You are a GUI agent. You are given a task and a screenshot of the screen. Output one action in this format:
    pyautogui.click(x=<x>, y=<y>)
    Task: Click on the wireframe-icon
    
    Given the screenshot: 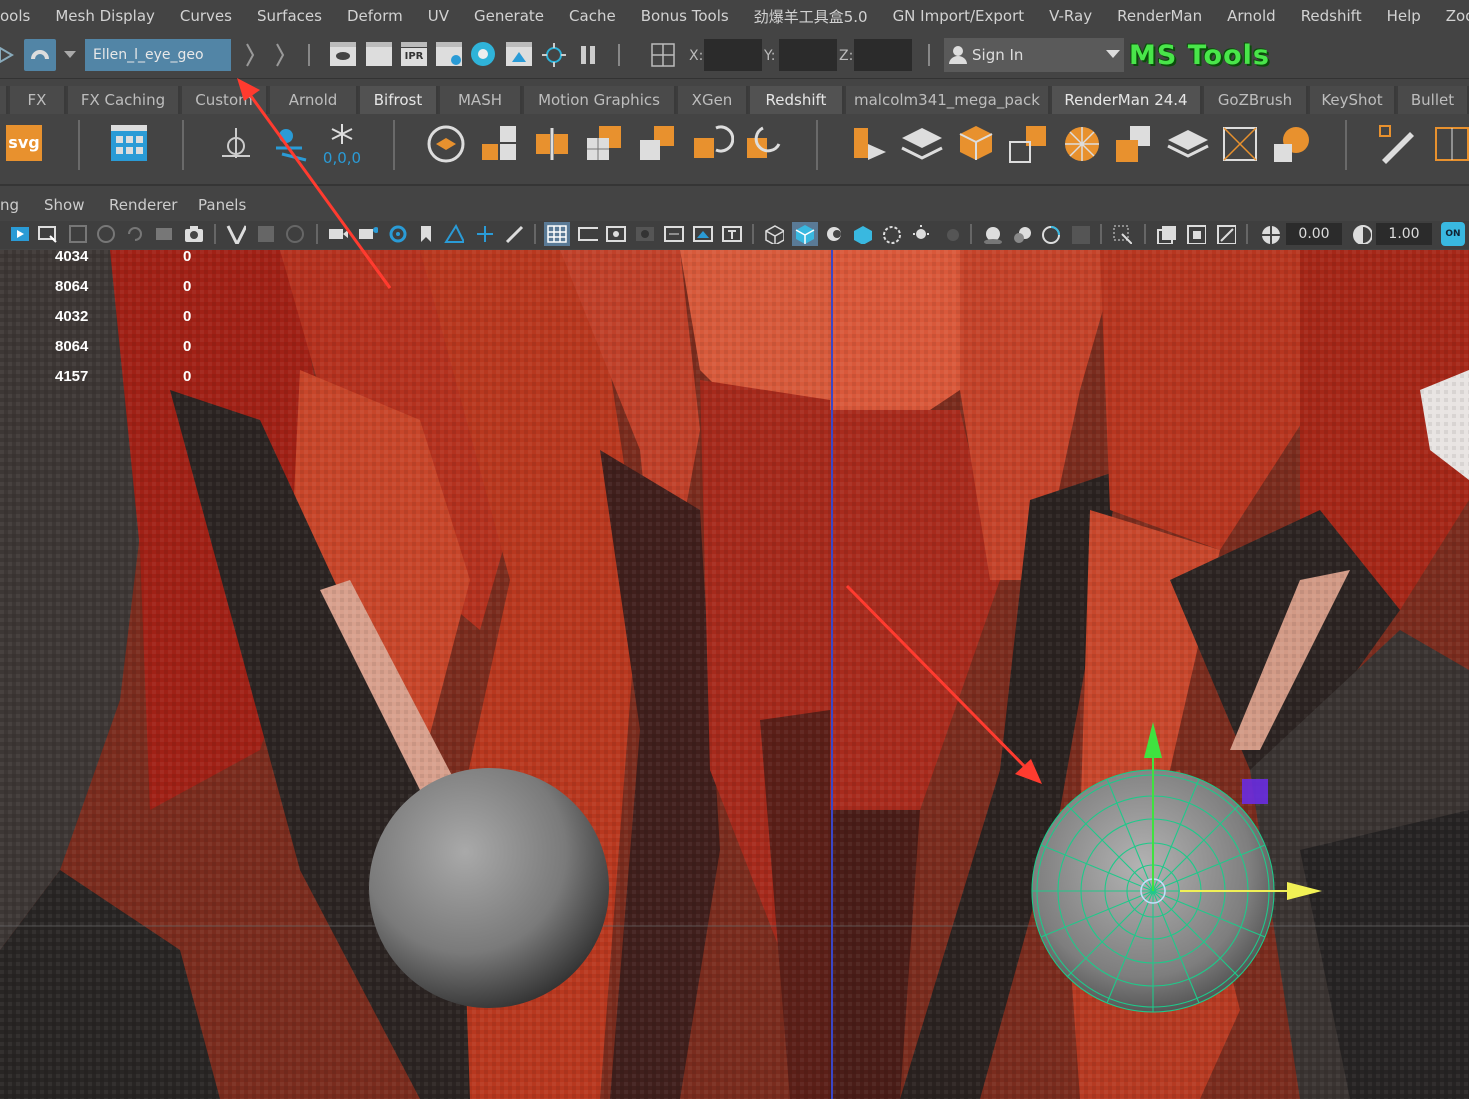 What is the action you would take?
    pyautogui.click(x=774, y=234)
    